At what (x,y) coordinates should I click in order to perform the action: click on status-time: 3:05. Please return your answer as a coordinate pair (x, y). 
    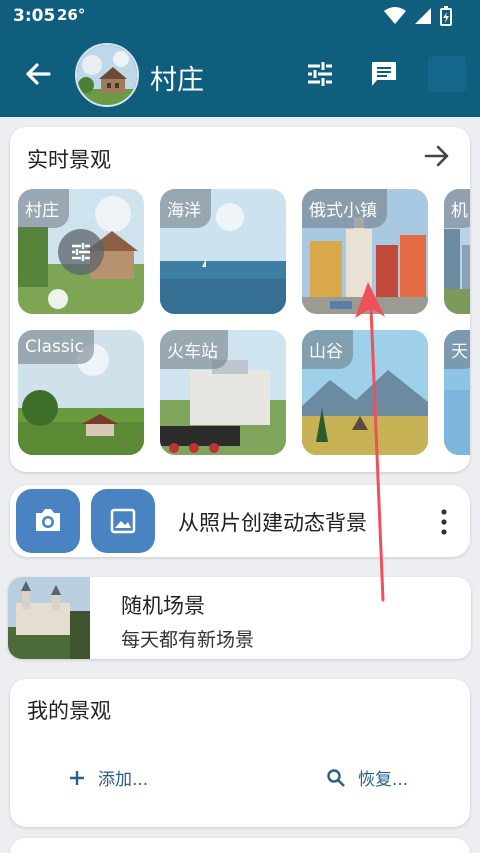
    Looking at the image, I should click on (34, 16).